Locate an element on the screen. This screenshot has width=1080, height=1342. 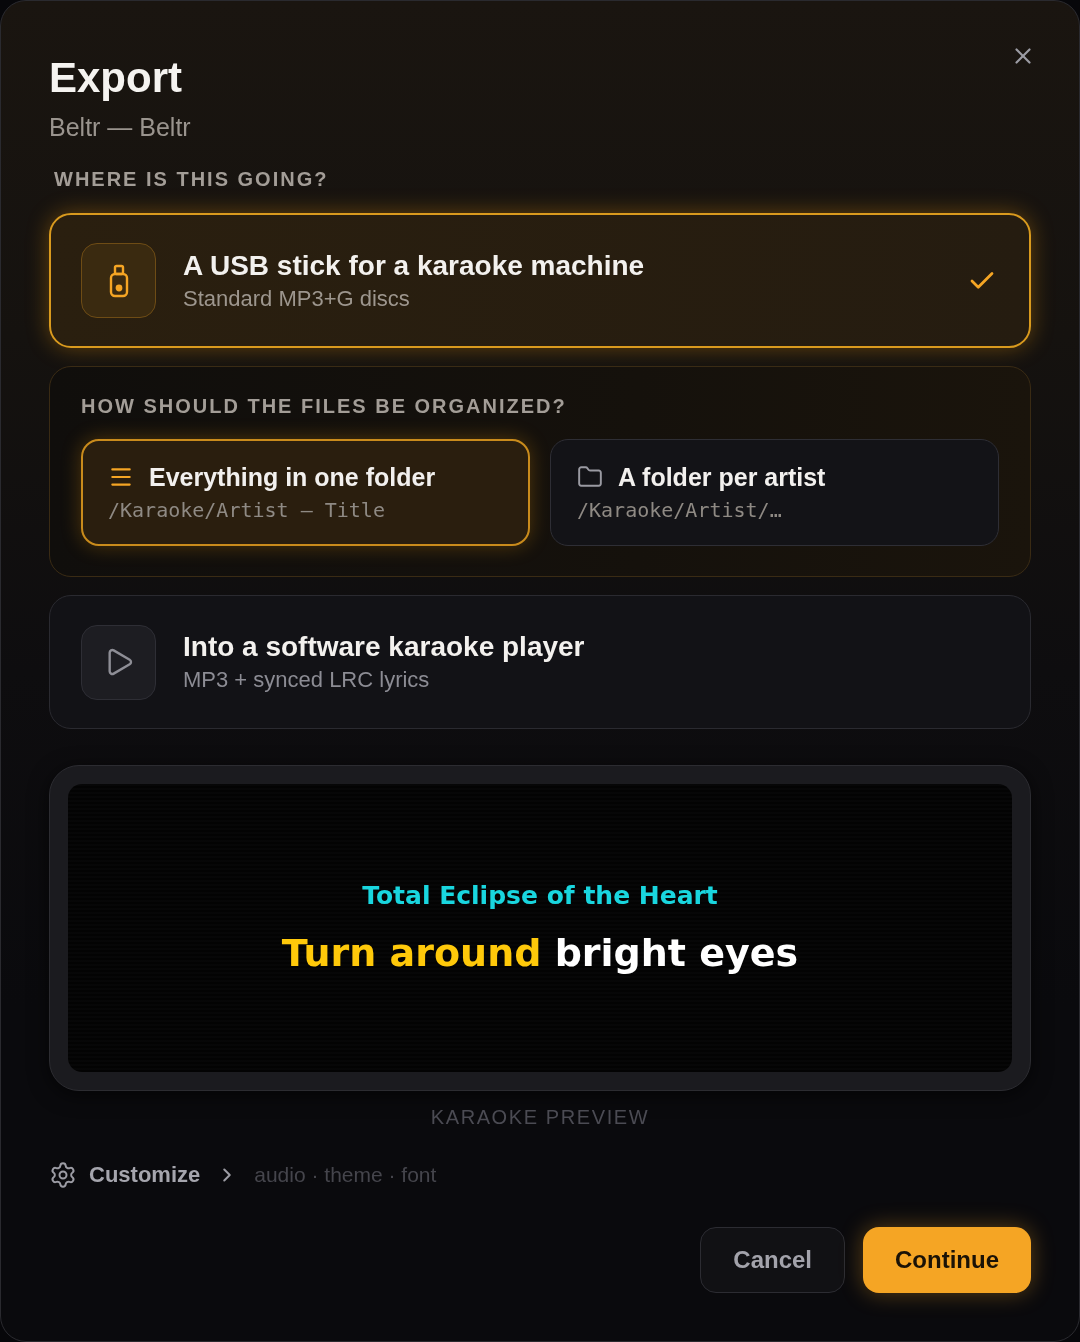
customize-hint: audio · theme · font is located at coordinates (345, 1175).